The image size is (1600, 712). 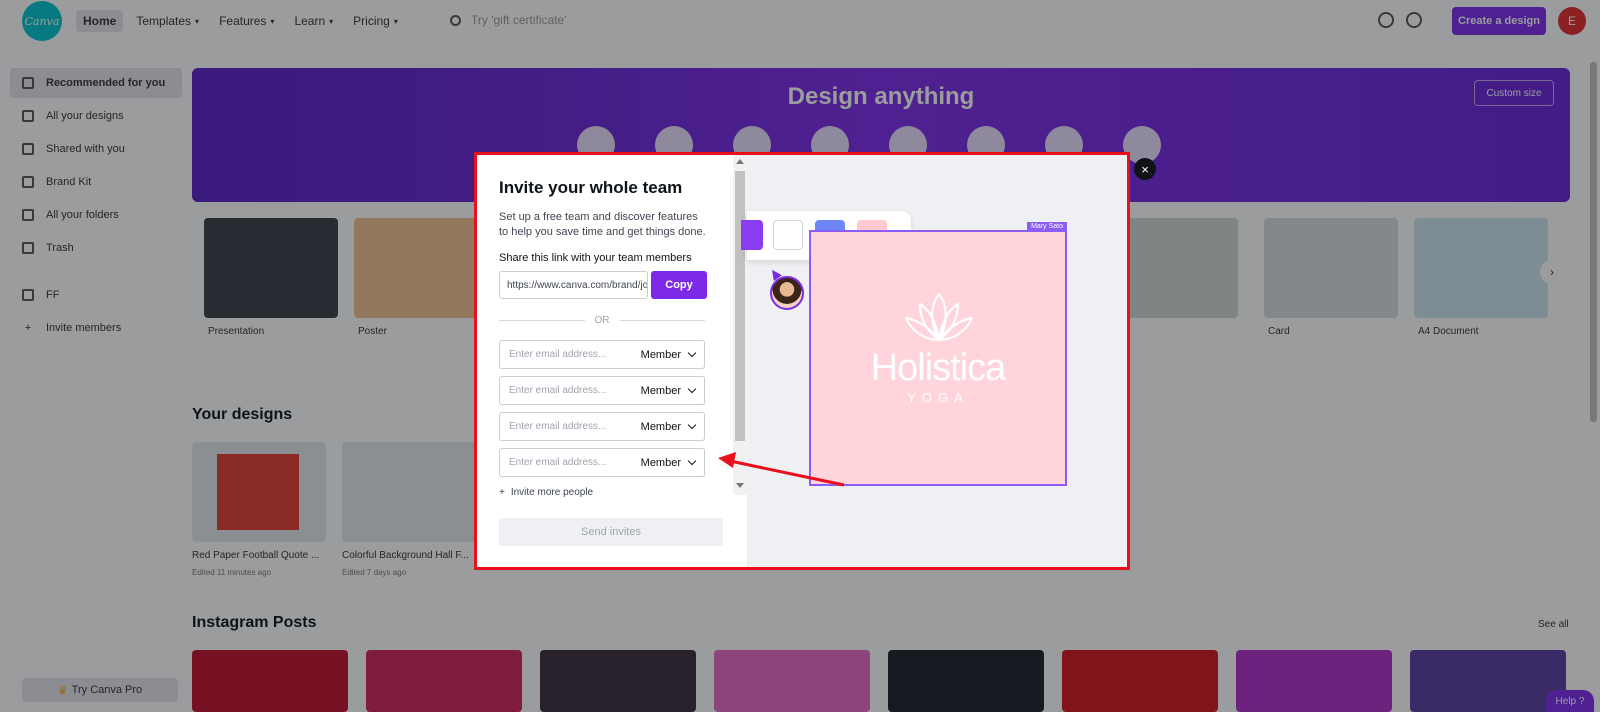 What do you see at coordinates (611, 532) in the screenshot?
I see `send-invites-button: Send invites` at bounding box center [611, 532].